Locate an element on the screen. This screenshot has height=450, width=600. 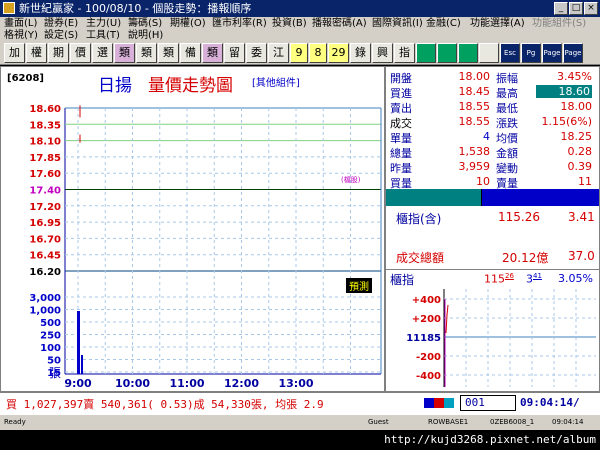
toolbar-btn-4: 價 is located at coordinates (80, 53).